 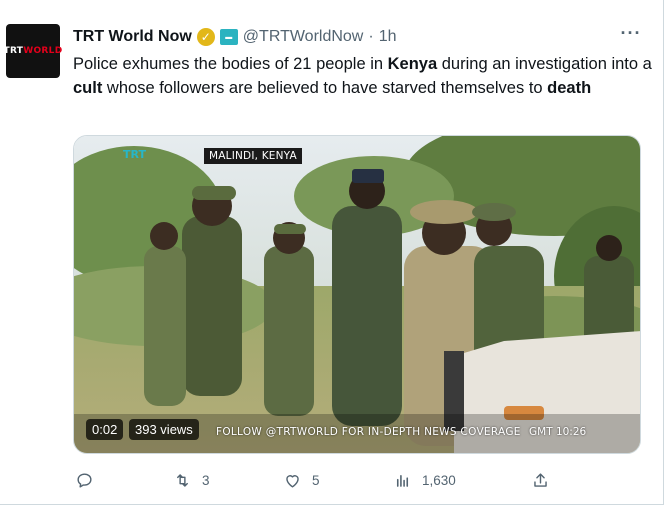 What do you see at coordinates (191, 480) in the screenshot?
I see `retweet-button: 3` at bounding box center [191, 480].